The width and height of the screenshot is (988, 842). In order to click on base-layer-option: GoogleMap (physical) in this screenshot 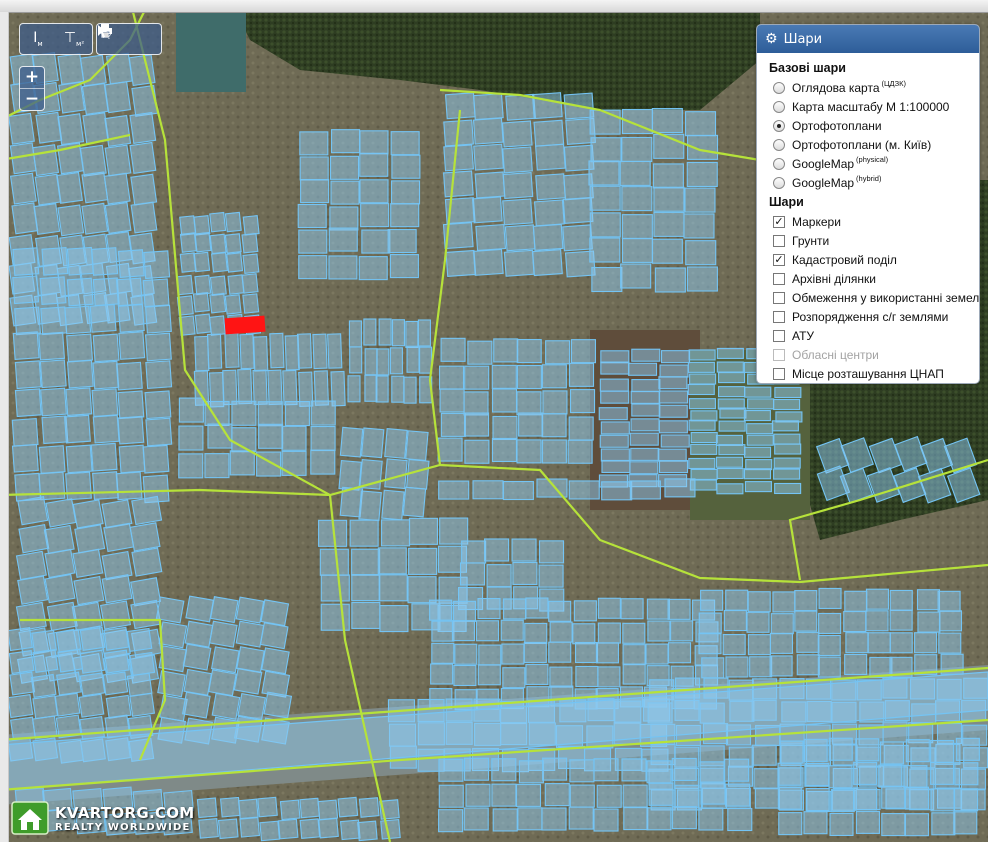, I will do `click(874, 163)`.